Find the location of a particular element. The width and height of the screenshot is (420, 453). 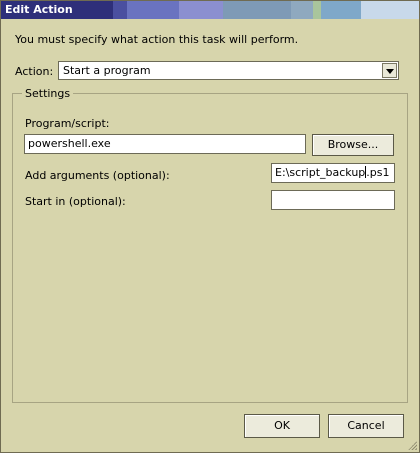

arguments-value-end: .ps1 is located at coordinates (378, 172).